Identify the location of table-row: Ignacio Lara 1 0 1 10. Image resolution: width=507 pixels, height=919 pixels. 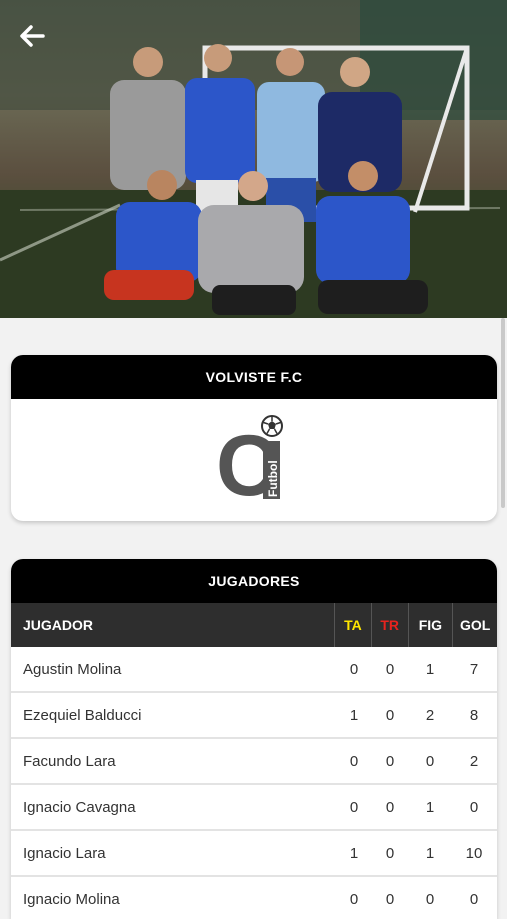
(254, 854).